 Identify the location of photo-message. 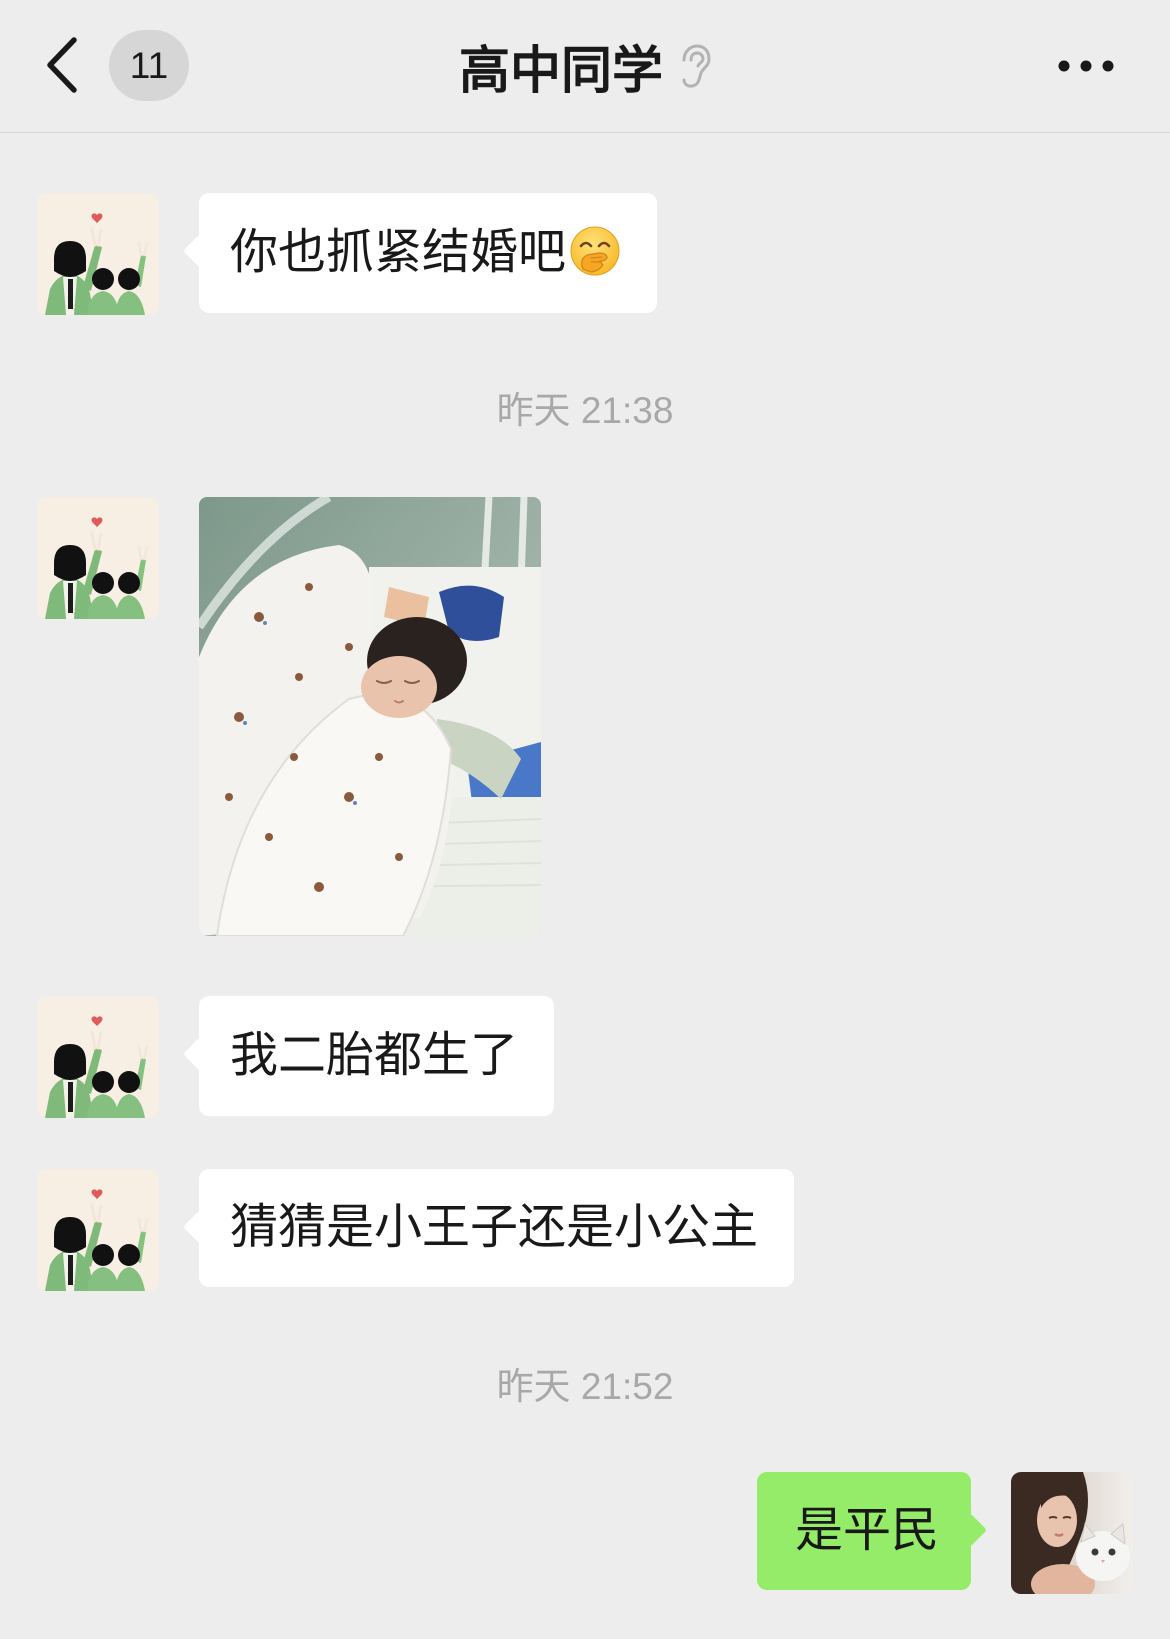
(370, 716).